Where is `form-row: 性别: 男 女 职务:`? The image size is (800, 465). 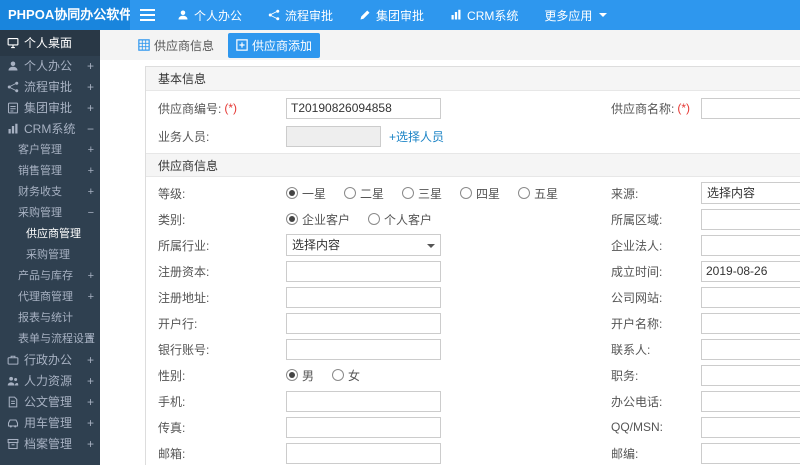
form-row: 性别: 男 女 职务: is located at coordinates (473, 375).